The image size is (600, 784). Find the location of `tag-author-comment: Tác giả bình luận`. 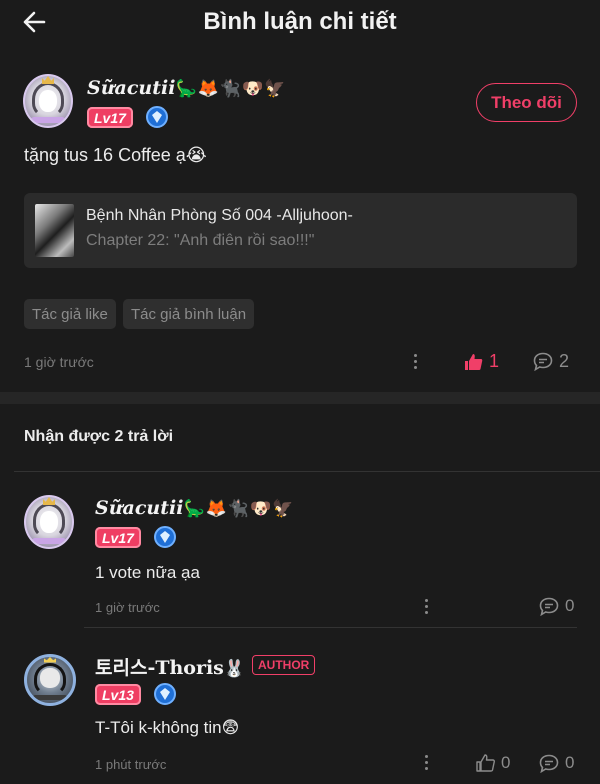

tag-author-comment: Tác giả bình luận is located at coordinates (189, 314).